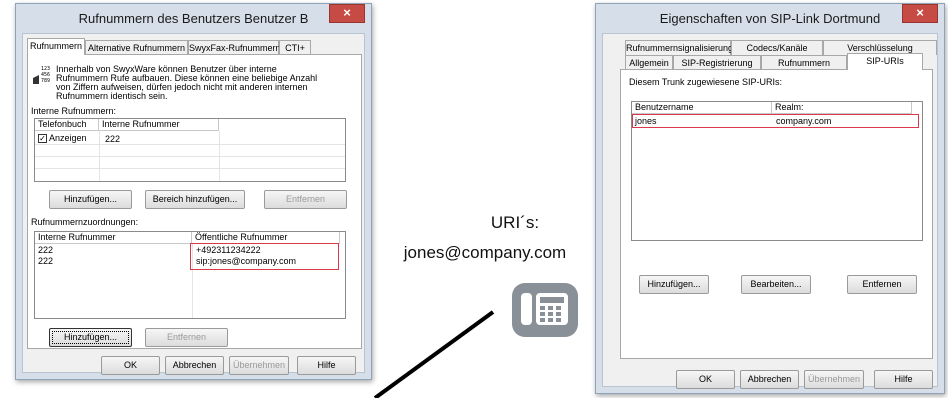 The height and width of the screenshot is (398, 948). I want to click on close-icon: ×, so click(920, 13).